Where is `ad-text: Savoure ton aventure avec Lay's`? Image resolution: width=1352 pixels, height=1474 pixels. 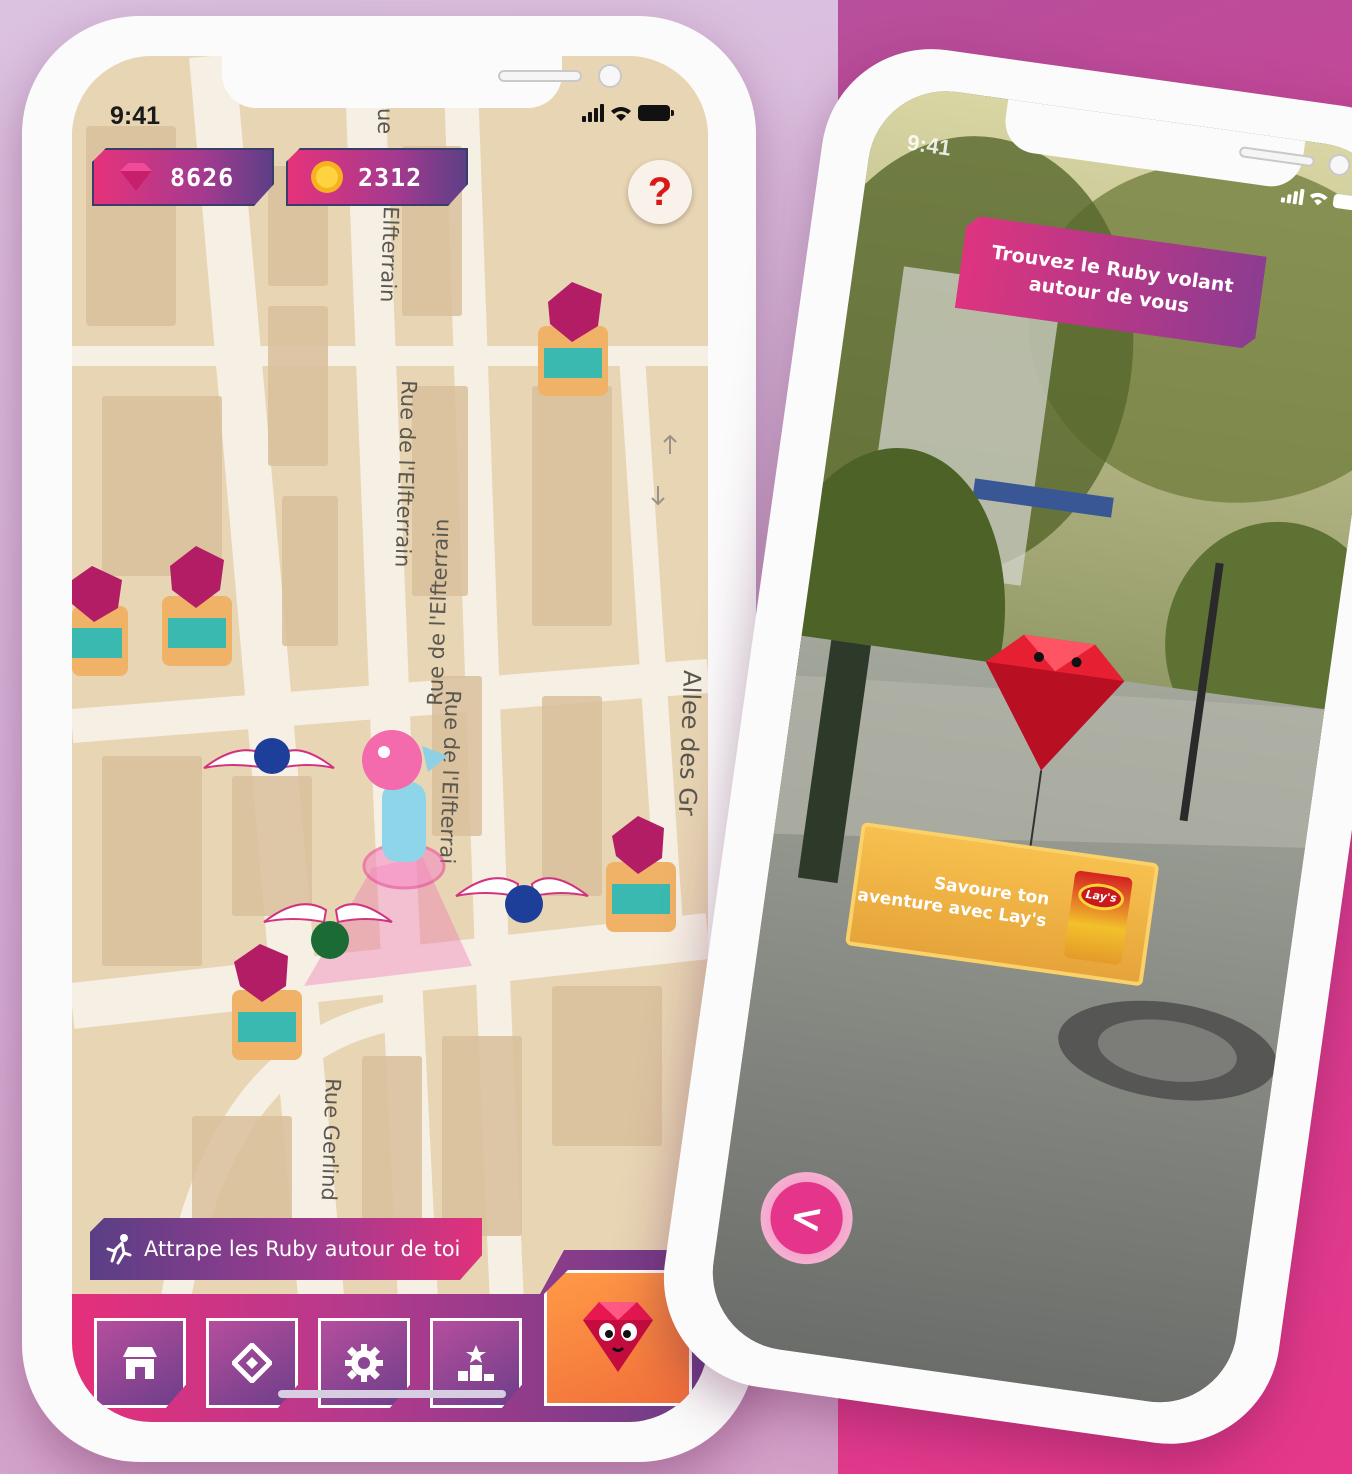
ad-text: Savoure ton aventure avec Lay's is located at coordinates (953, 902).